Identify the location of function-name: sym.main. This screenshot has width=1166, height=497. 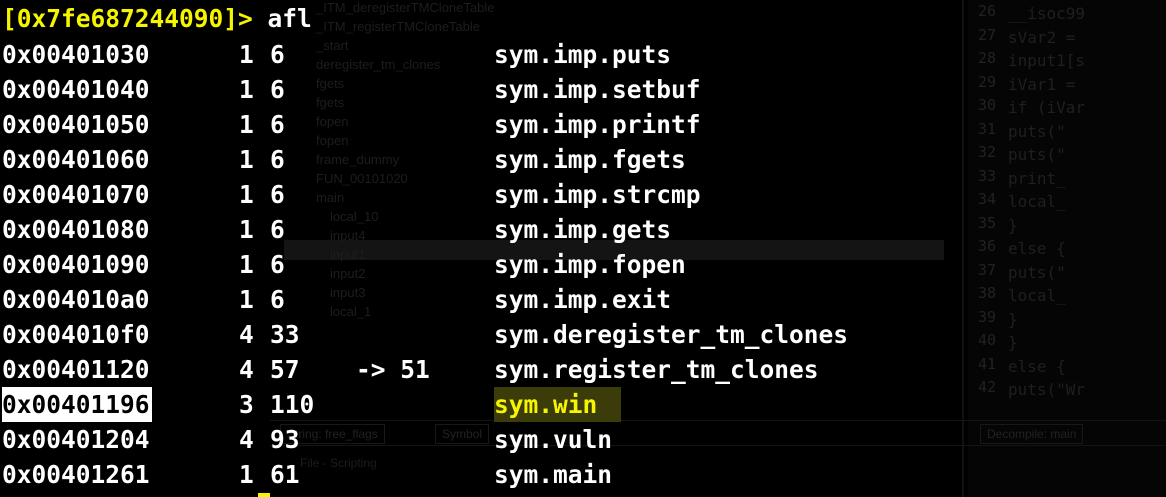
(553, 474).